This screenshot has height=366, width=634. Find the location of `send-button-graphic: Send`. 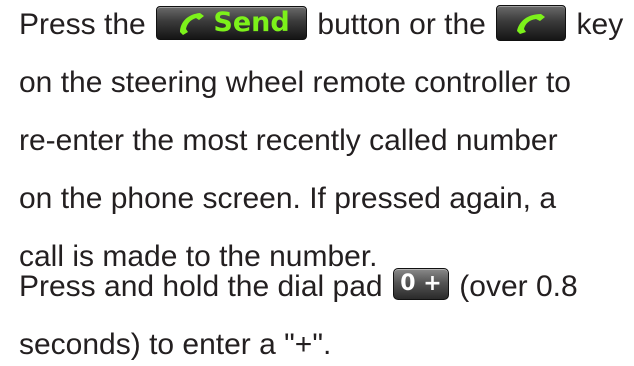

send-button-graphic: Send is located at coordinates (232, 23).